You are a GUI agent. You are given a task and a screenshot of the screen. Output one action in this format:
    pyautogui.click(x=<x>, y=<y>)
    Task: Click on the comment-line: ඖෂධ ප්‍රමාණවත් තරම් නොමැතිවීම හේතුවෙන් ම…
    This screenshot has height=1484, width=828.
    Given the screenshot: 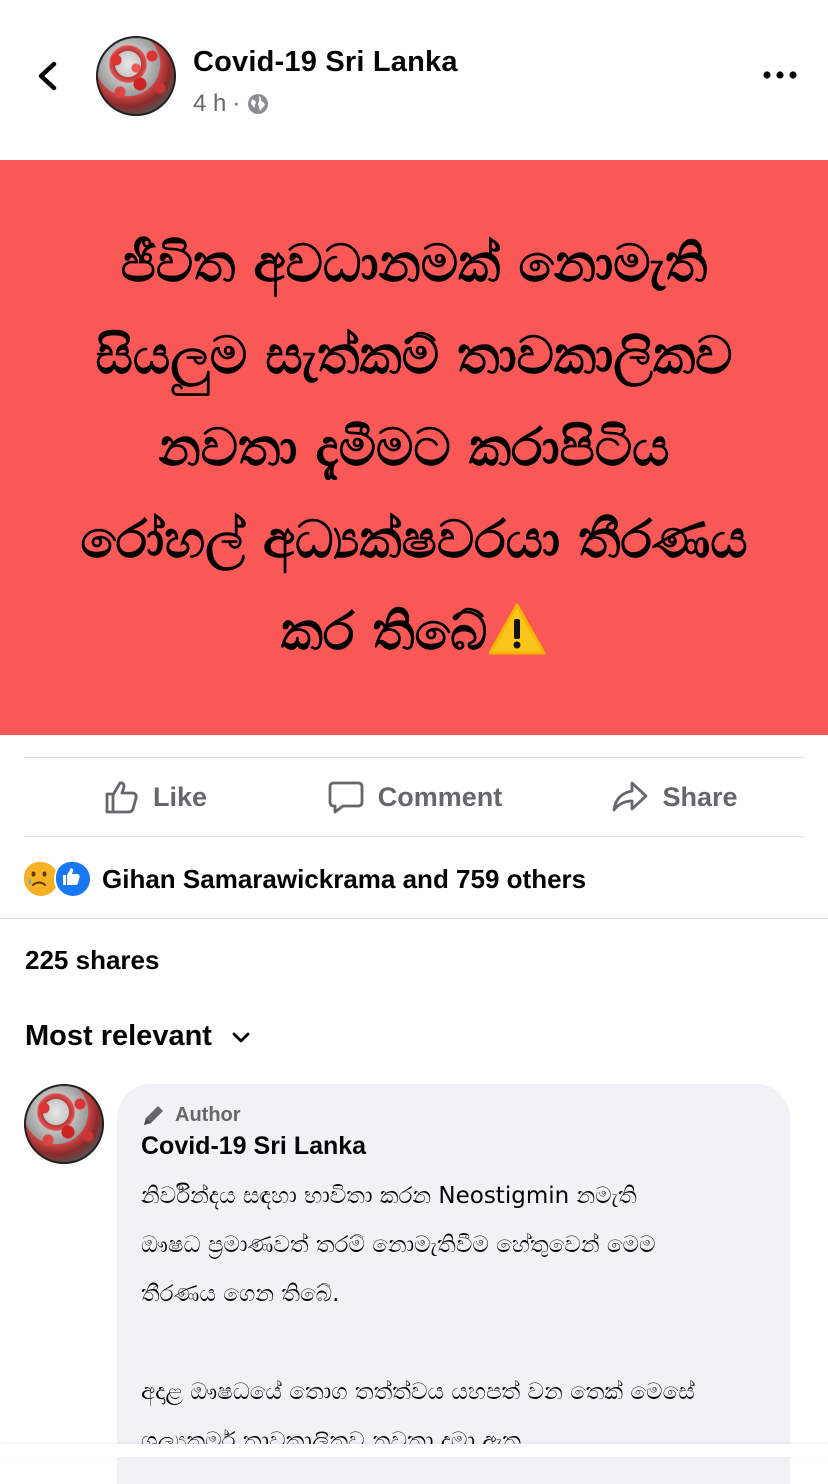 What is the action you would take?
    pyautogui.click(x=398, y=1245)
    